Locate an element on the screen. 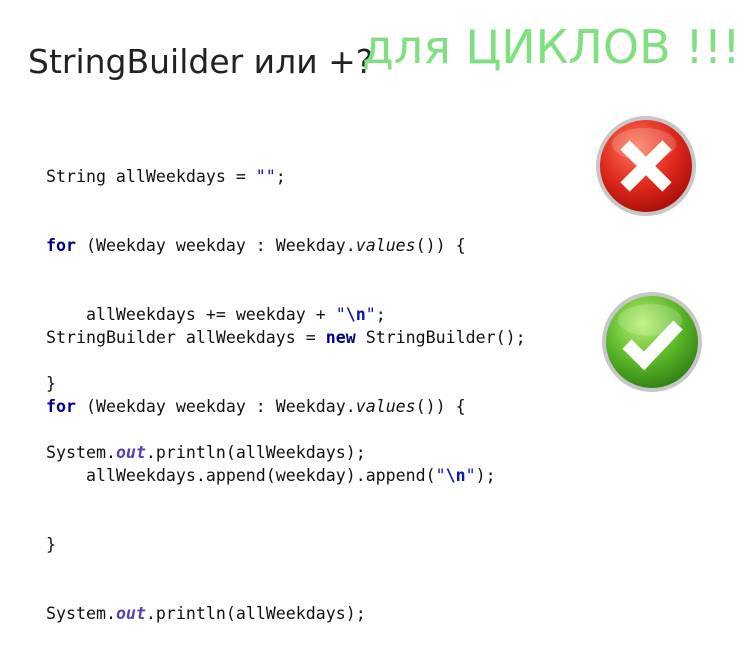  code-line: System.out.println(allWeekdays); is located at coordinates (206, 613).